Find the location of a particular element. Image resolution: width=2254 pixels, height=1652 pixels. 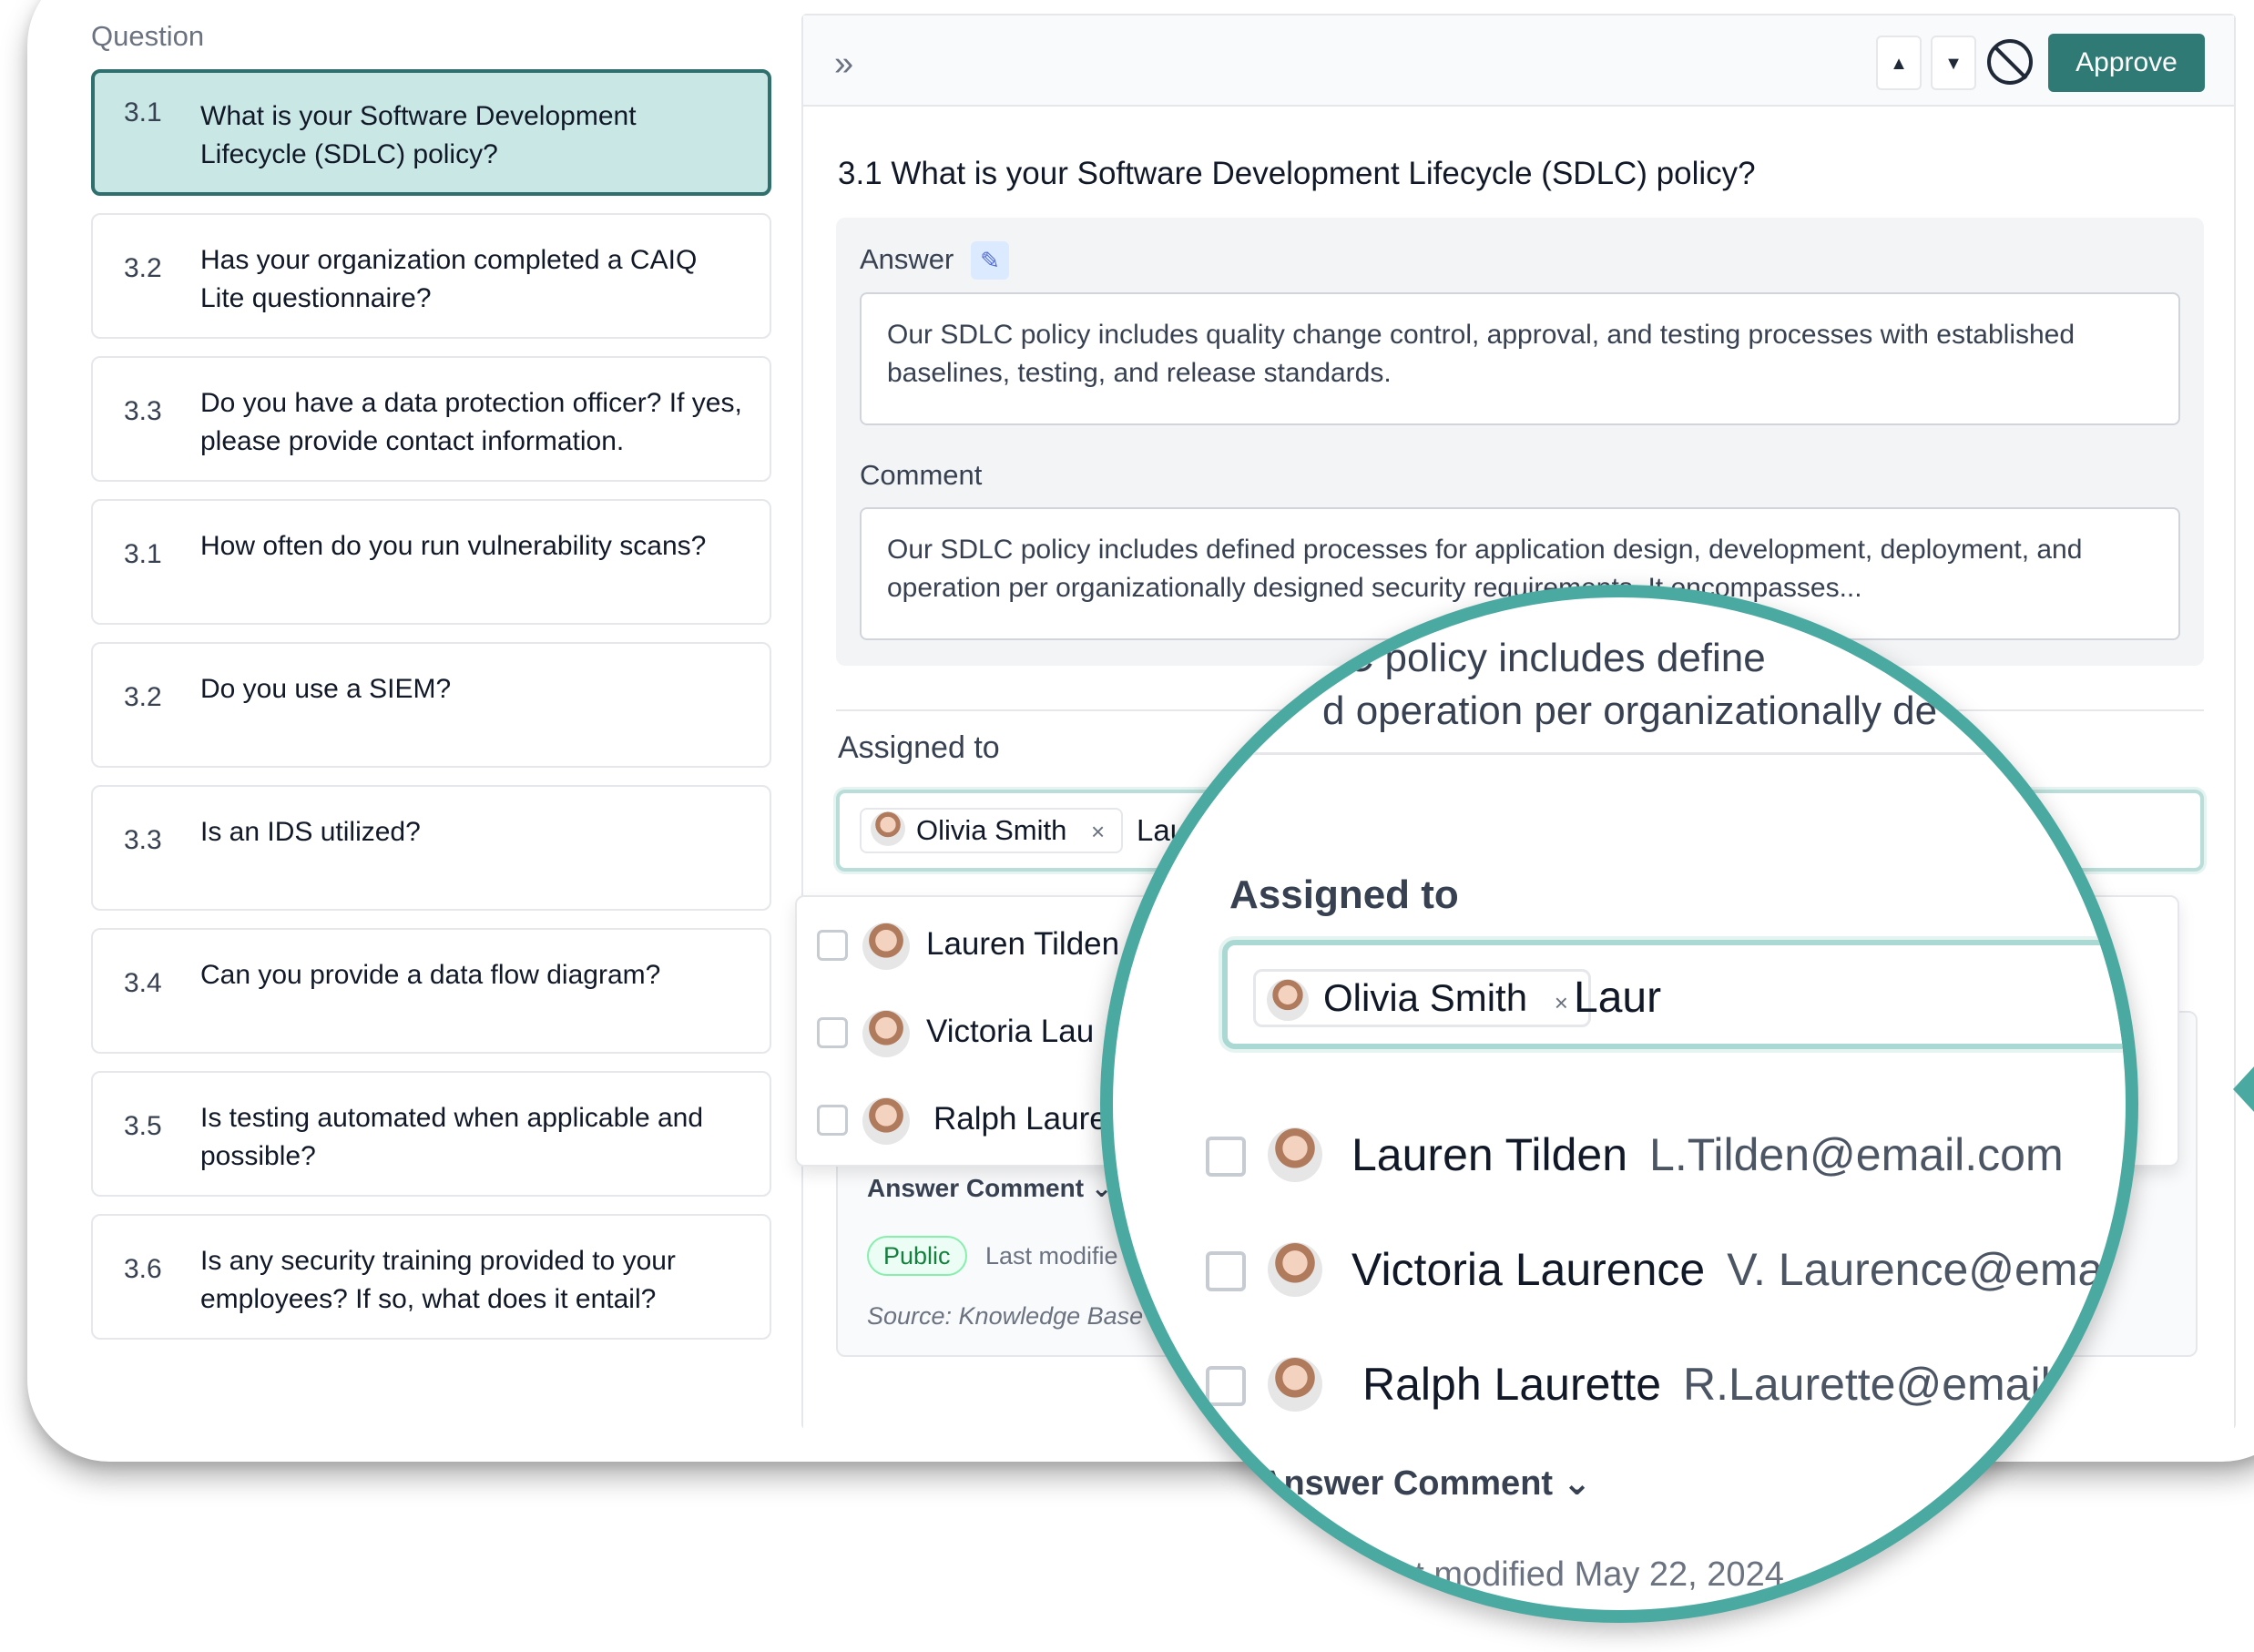

source-text: Source: Knowledge Base is located at coordinates (1005, 1316).